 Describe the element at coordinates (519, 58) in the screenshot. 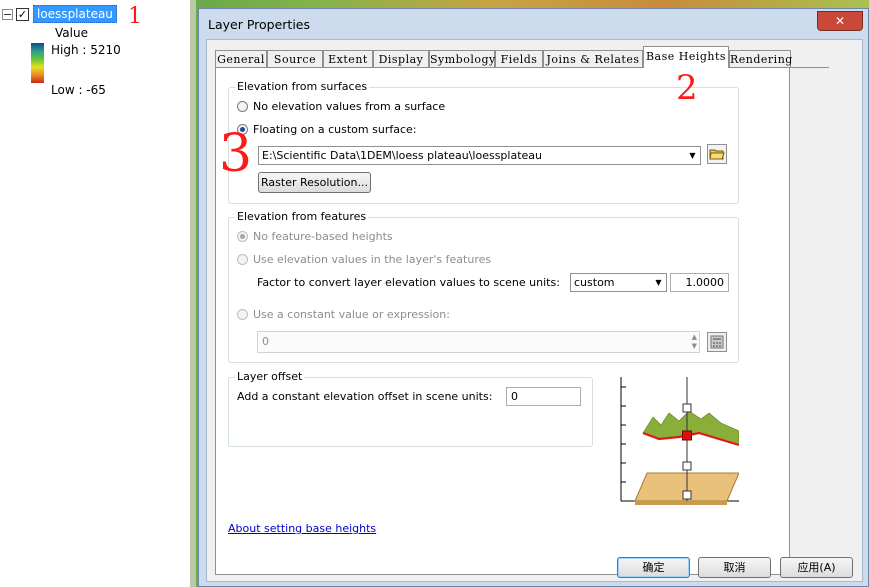

I see `tab-fields: Fields` at that location.